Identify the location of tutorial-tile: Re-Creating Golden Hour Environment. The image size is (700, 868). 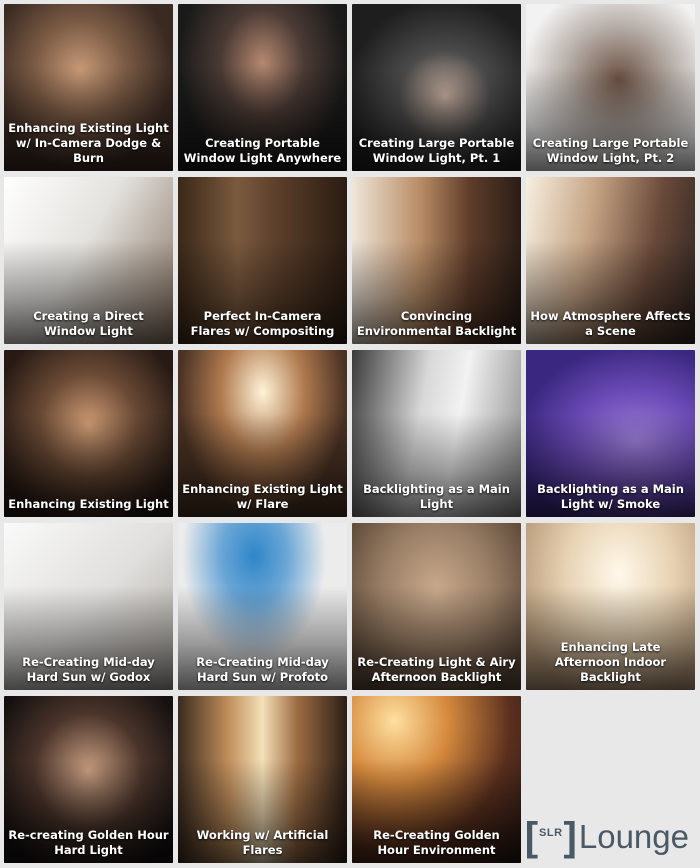
(436, 779).